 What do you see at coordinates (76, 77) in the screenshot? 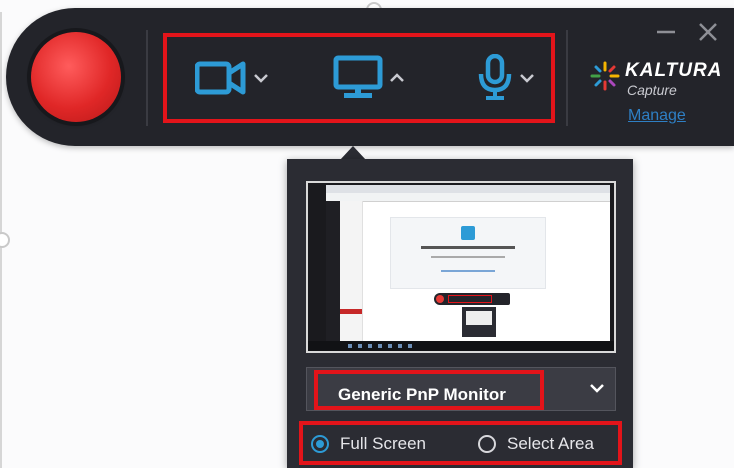
I see `record-button` at bounding box center [76, 77].